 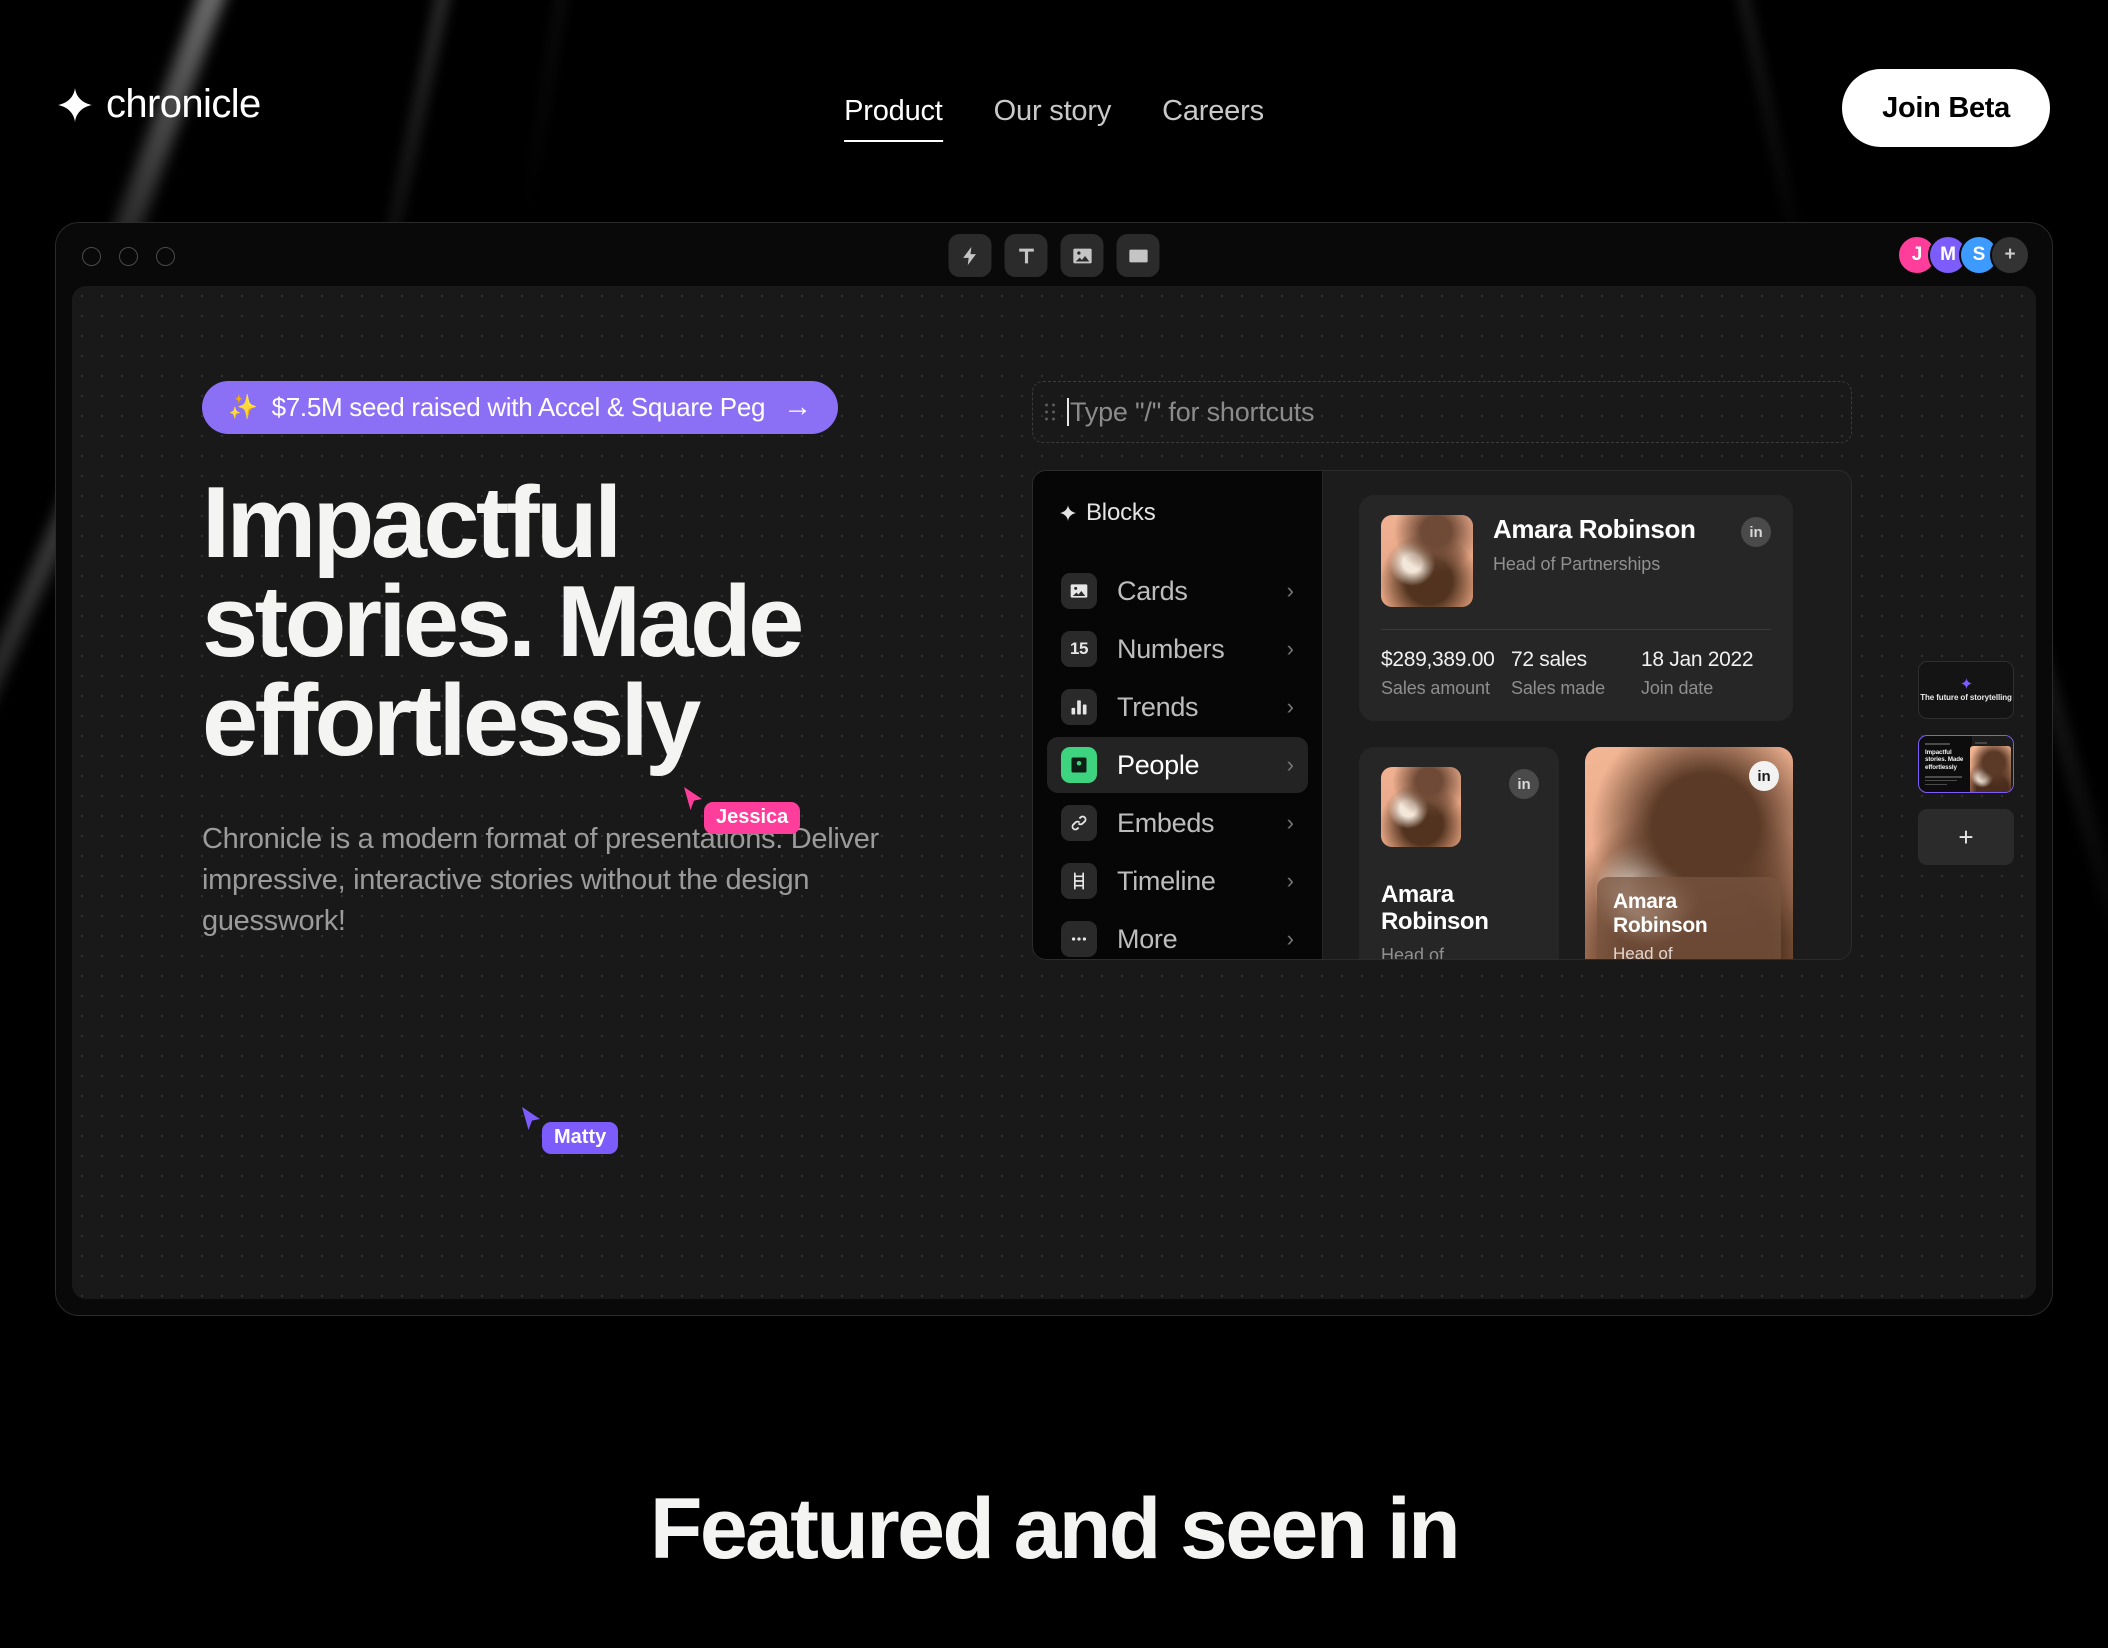 I want to click on add-collaborator-button: +, so click(x=2010, y=255).